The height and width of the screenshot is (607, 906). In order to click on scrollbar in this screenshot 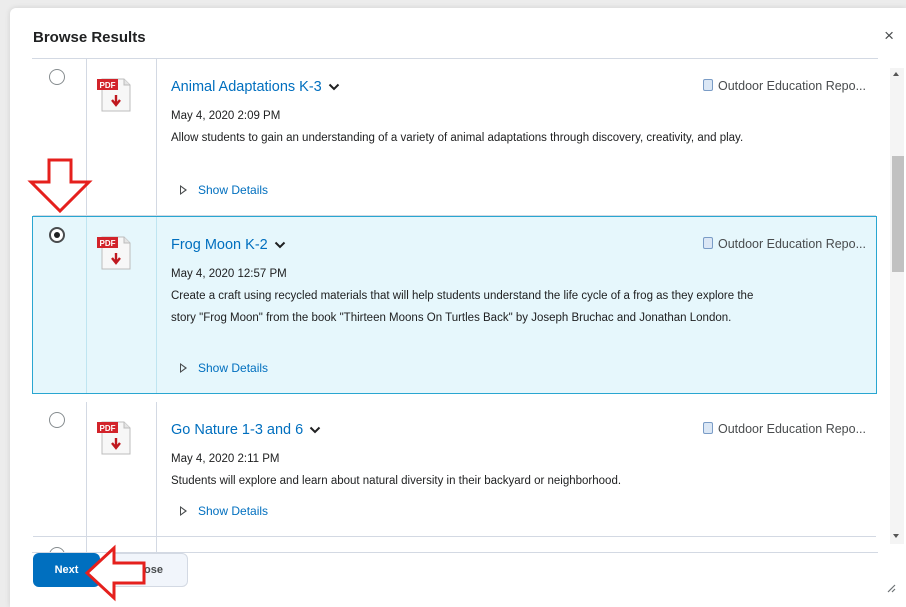, I will do `click(897, 306)`.